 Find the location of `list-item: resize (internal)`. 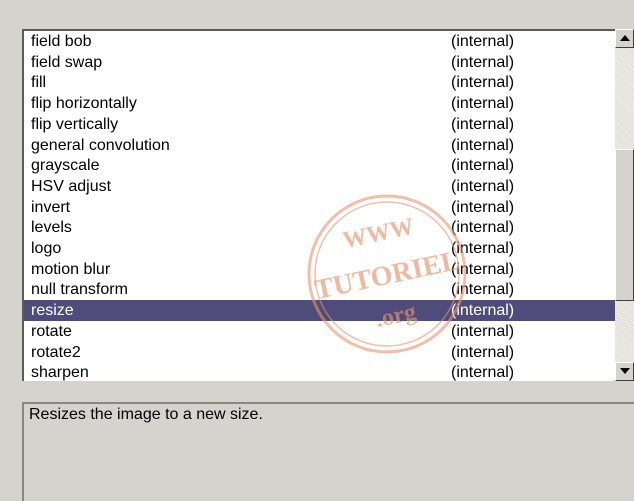

list-item: resize (internal) is located at coordinates (320, 311).